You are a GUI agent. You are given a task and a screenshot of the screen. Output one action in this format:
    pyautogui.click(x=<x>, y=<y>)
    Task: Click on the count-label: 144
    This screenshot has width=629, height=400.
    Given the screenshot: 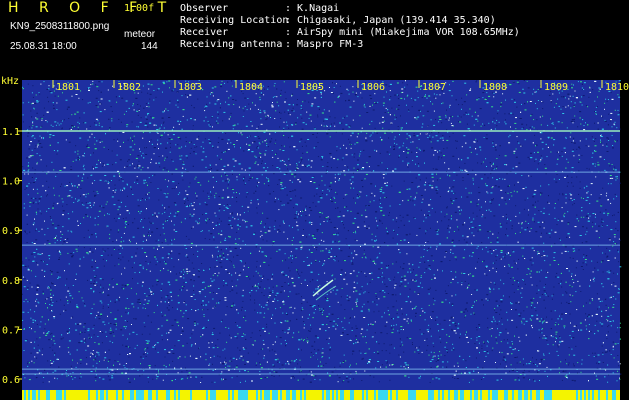 What is the action you would take?
    pyautogui.click(x=149, y=46)
    